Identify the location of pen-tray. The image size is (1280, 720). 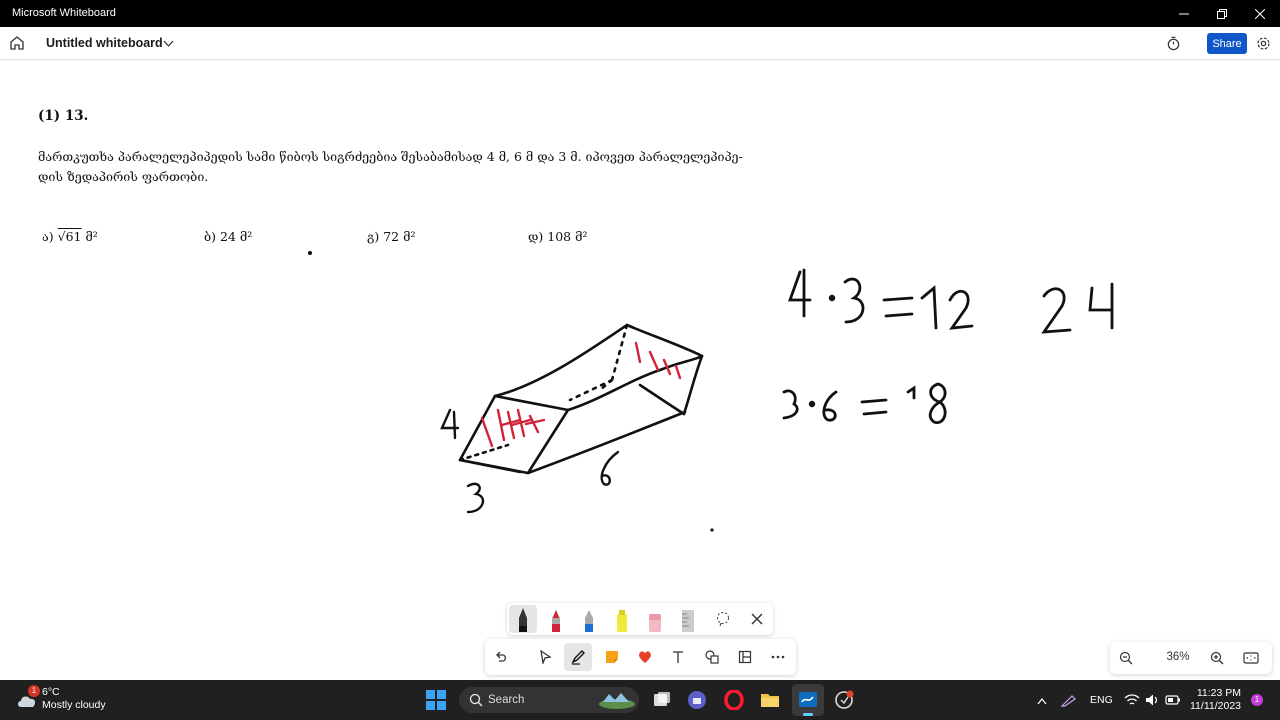
(640, 619).